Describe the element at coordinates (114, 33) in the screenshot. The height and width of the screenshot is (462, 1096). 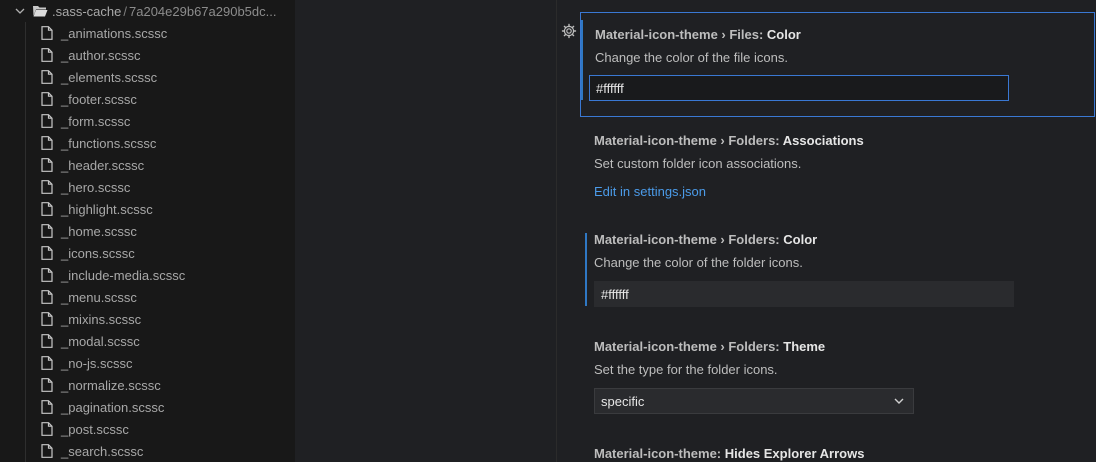
I see `file-name: _animations.scssc` at that location.